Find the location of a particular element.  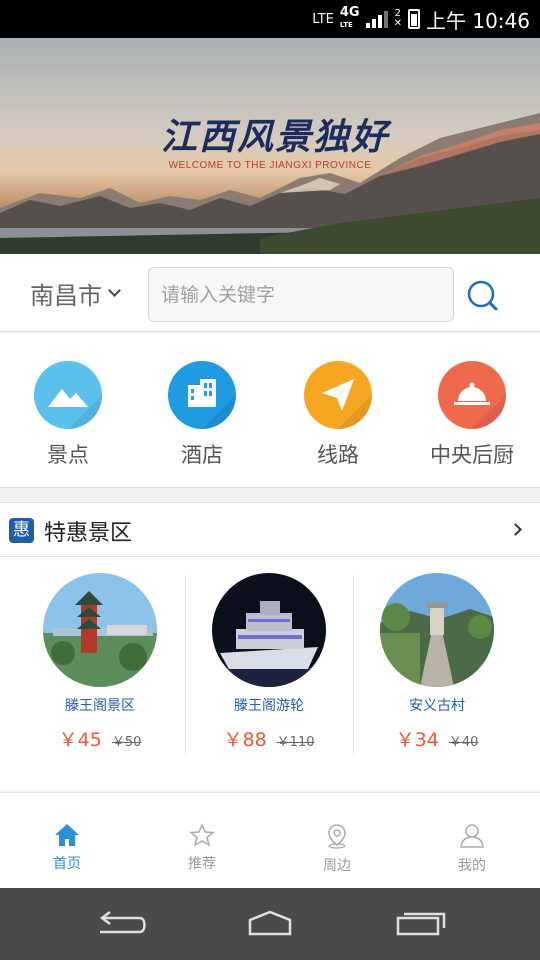

tab-profile: 我的 is located at coordinates (472, 849).